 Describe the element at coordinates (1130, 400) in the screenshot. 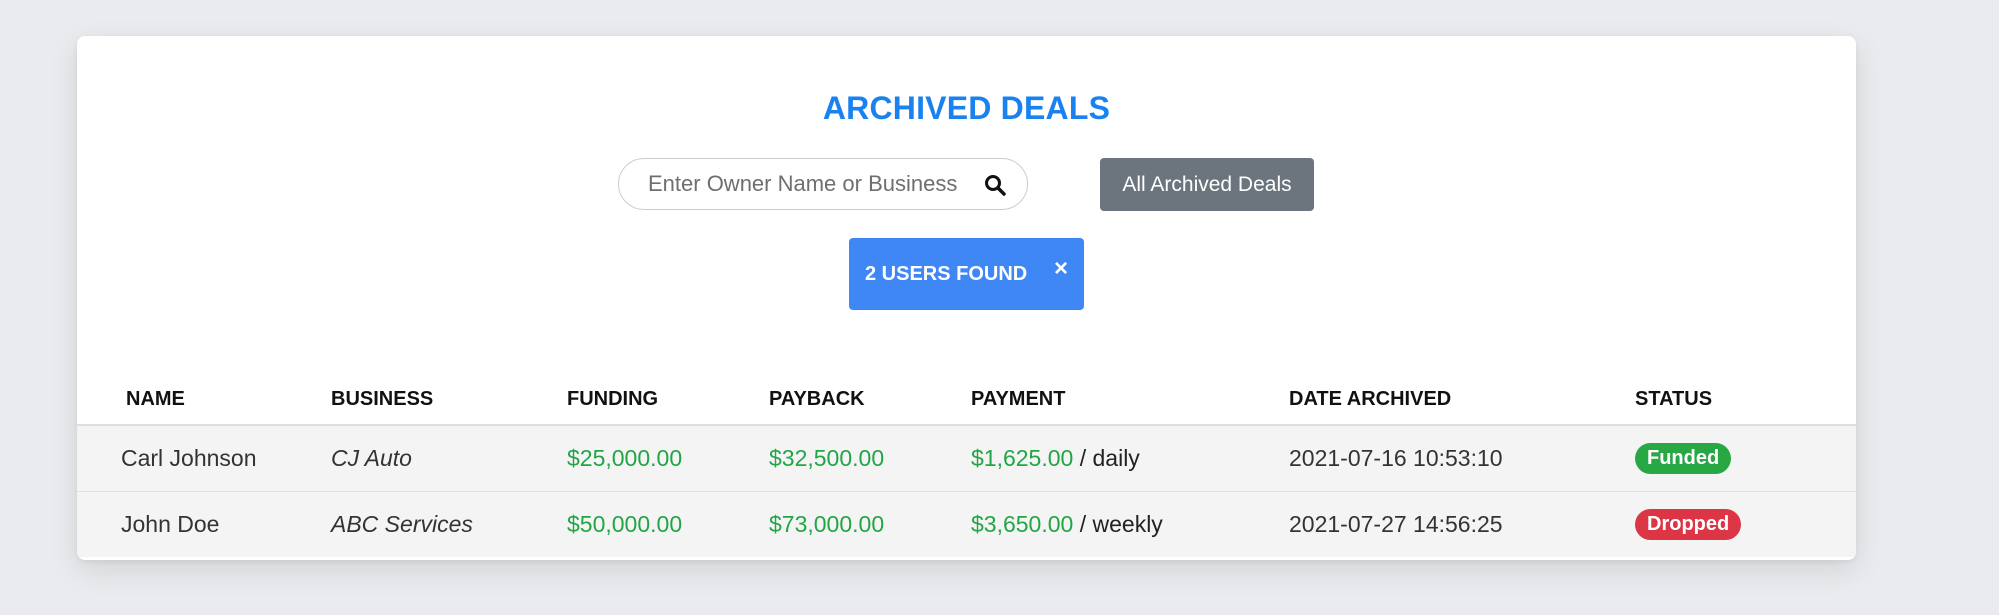

I see `header-payment: PAYMENT` at that location.